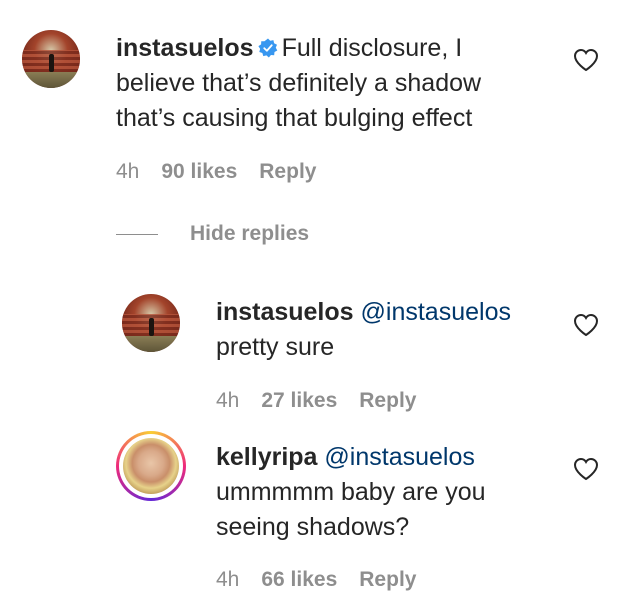 The height and width of the screenshot is (612, 620). Describe the element at coordinates (199, 171) in the screenshot. I see `likes-count: 90 likes` at that location.